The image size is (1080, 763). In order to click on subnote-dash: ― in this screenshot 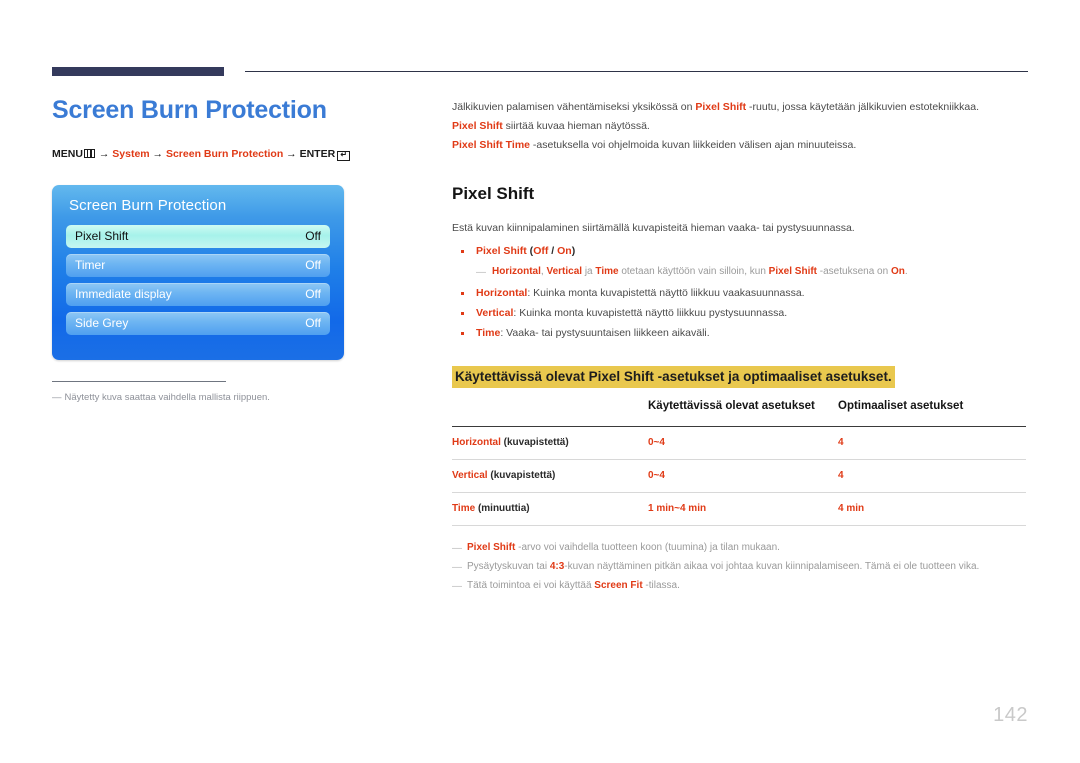, I will do `click(481, 272)`.